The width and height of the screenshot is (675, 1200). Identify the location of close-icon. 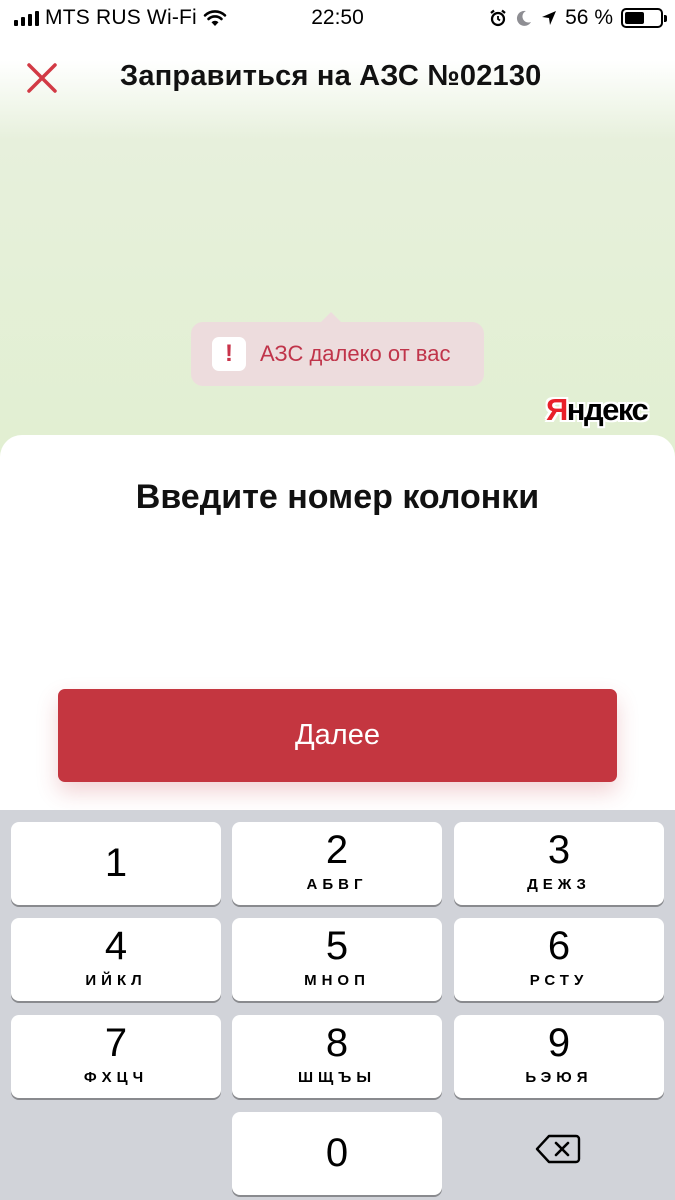
(42, 78).